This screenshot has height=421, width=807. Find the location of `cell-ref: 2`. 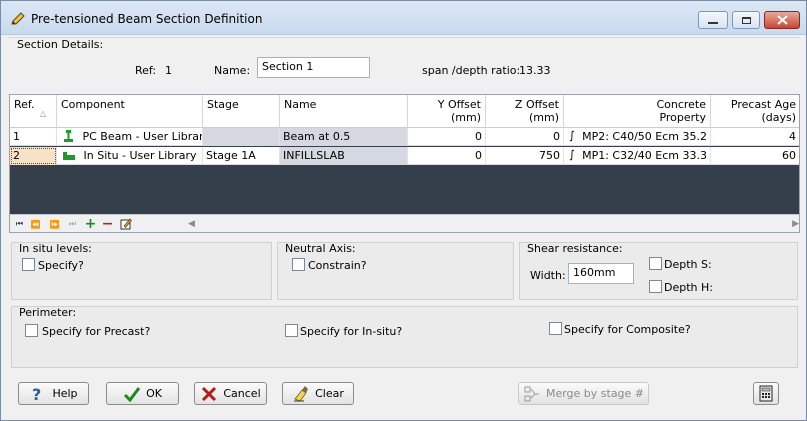

cell-ref: 2 is located at coordinates (33, 156).